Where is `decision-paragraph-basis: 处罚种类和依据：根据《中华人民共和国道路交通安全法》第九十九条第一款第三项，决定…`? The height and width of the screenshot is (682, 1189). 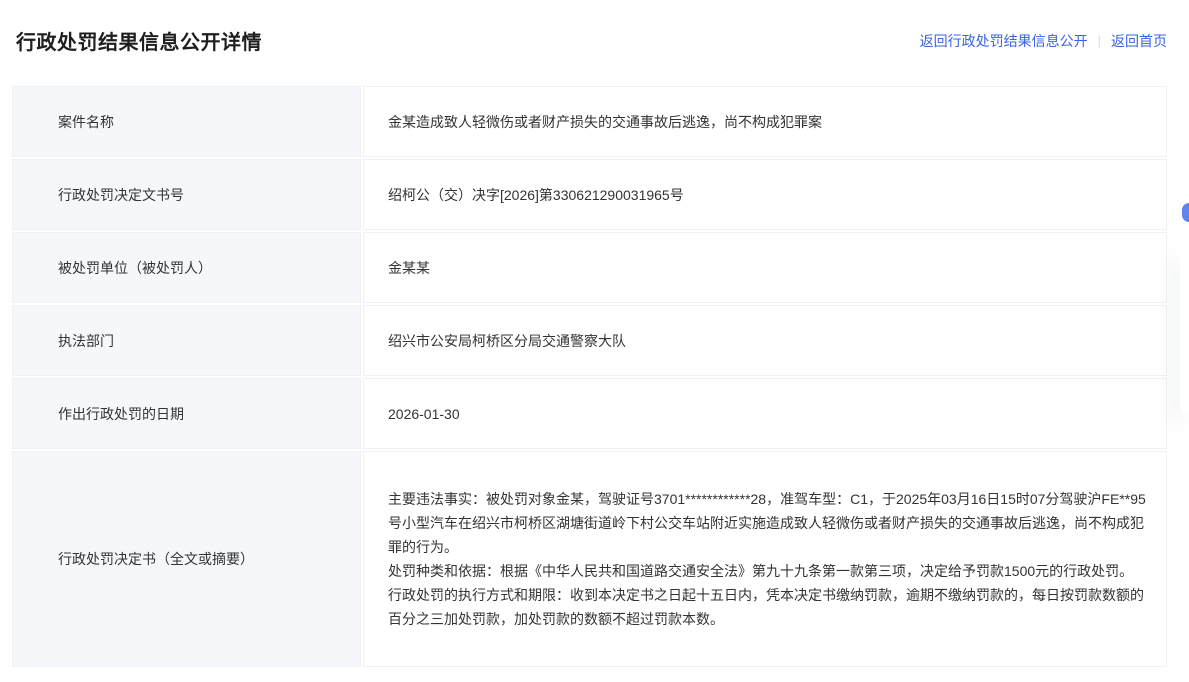
decision-paragraph-basis: 处罚种类和依据：根据《中华人民共和国道路交通安全法》第九十九条第一款第三项，决定… is located at coordinates (761, 571).